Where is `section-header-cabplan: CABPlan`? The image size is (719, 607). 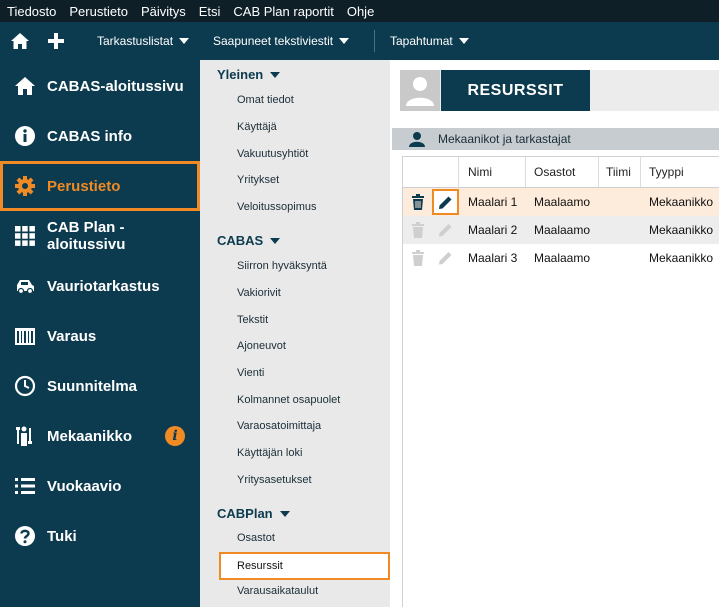 section-header-cabplan: CABPlan is located at coordinates (253, 513).